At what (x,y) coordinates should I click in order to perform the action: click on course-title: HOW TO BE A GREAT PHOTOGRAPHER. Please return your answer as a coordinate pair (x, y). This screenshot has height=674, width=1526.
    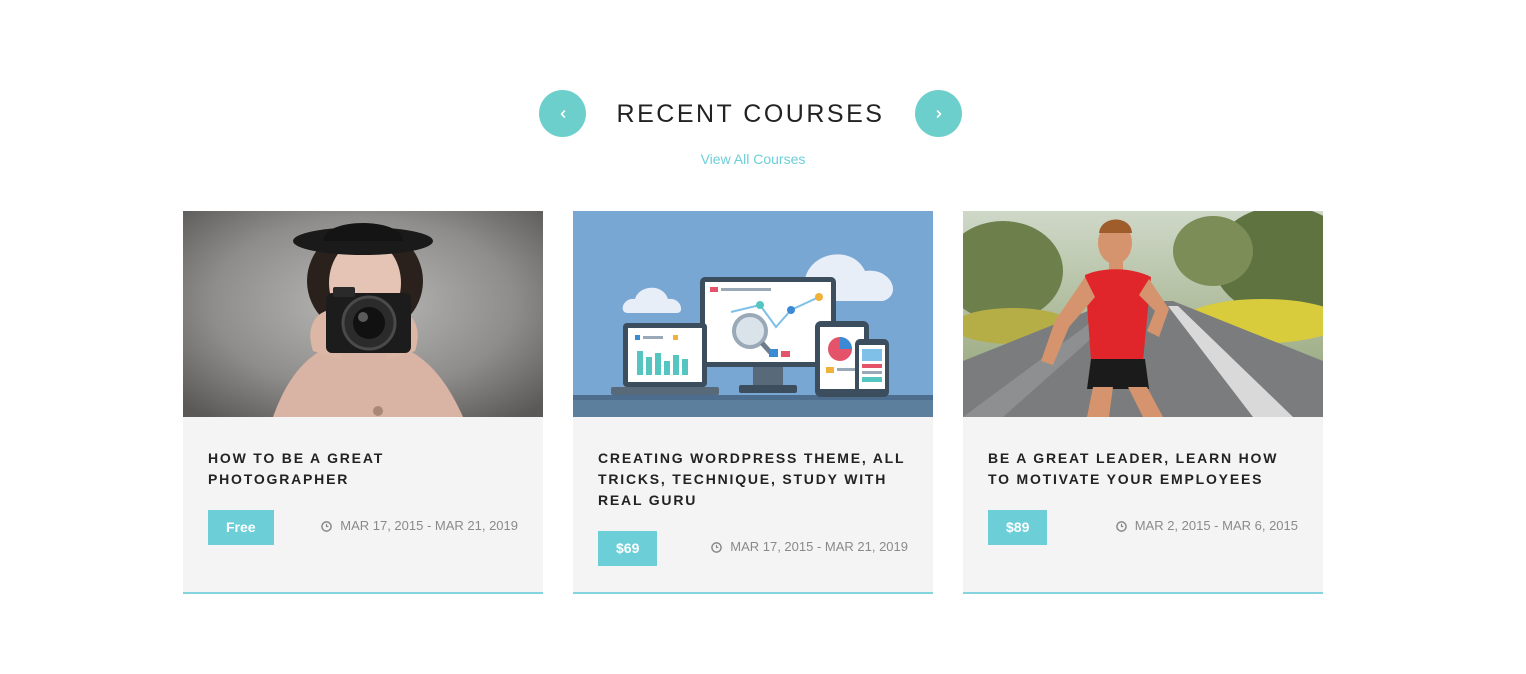
    Looking at the image, I should click on (363, 469).